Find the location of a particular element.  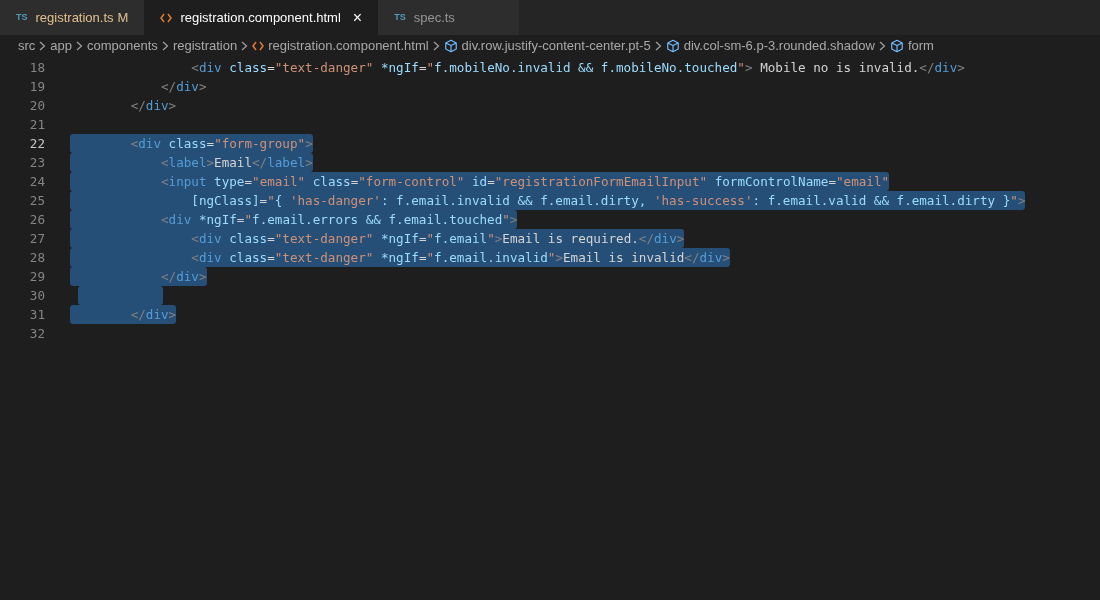

line-number: 21 is located at coordinates (36, 125).